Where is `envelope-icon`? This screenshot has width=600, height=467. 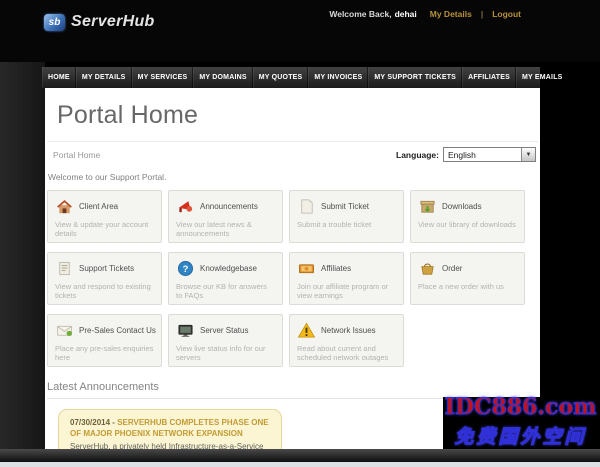
envelope-icon is located at coordinates (64, 331).